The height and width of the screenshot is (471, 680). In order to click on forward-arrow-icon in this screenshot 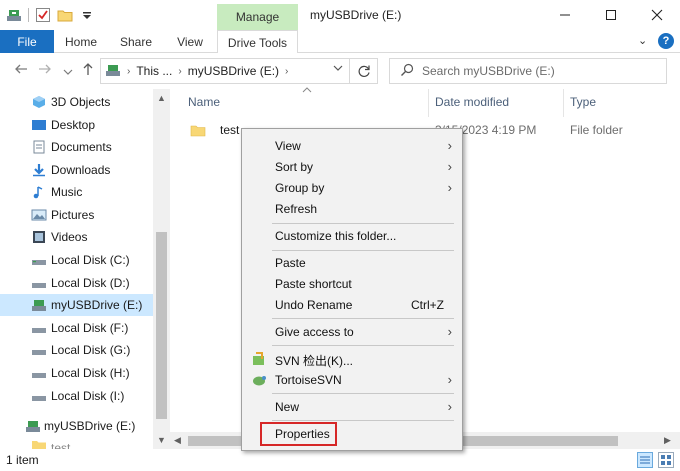, I will do `click(45, 70)`.